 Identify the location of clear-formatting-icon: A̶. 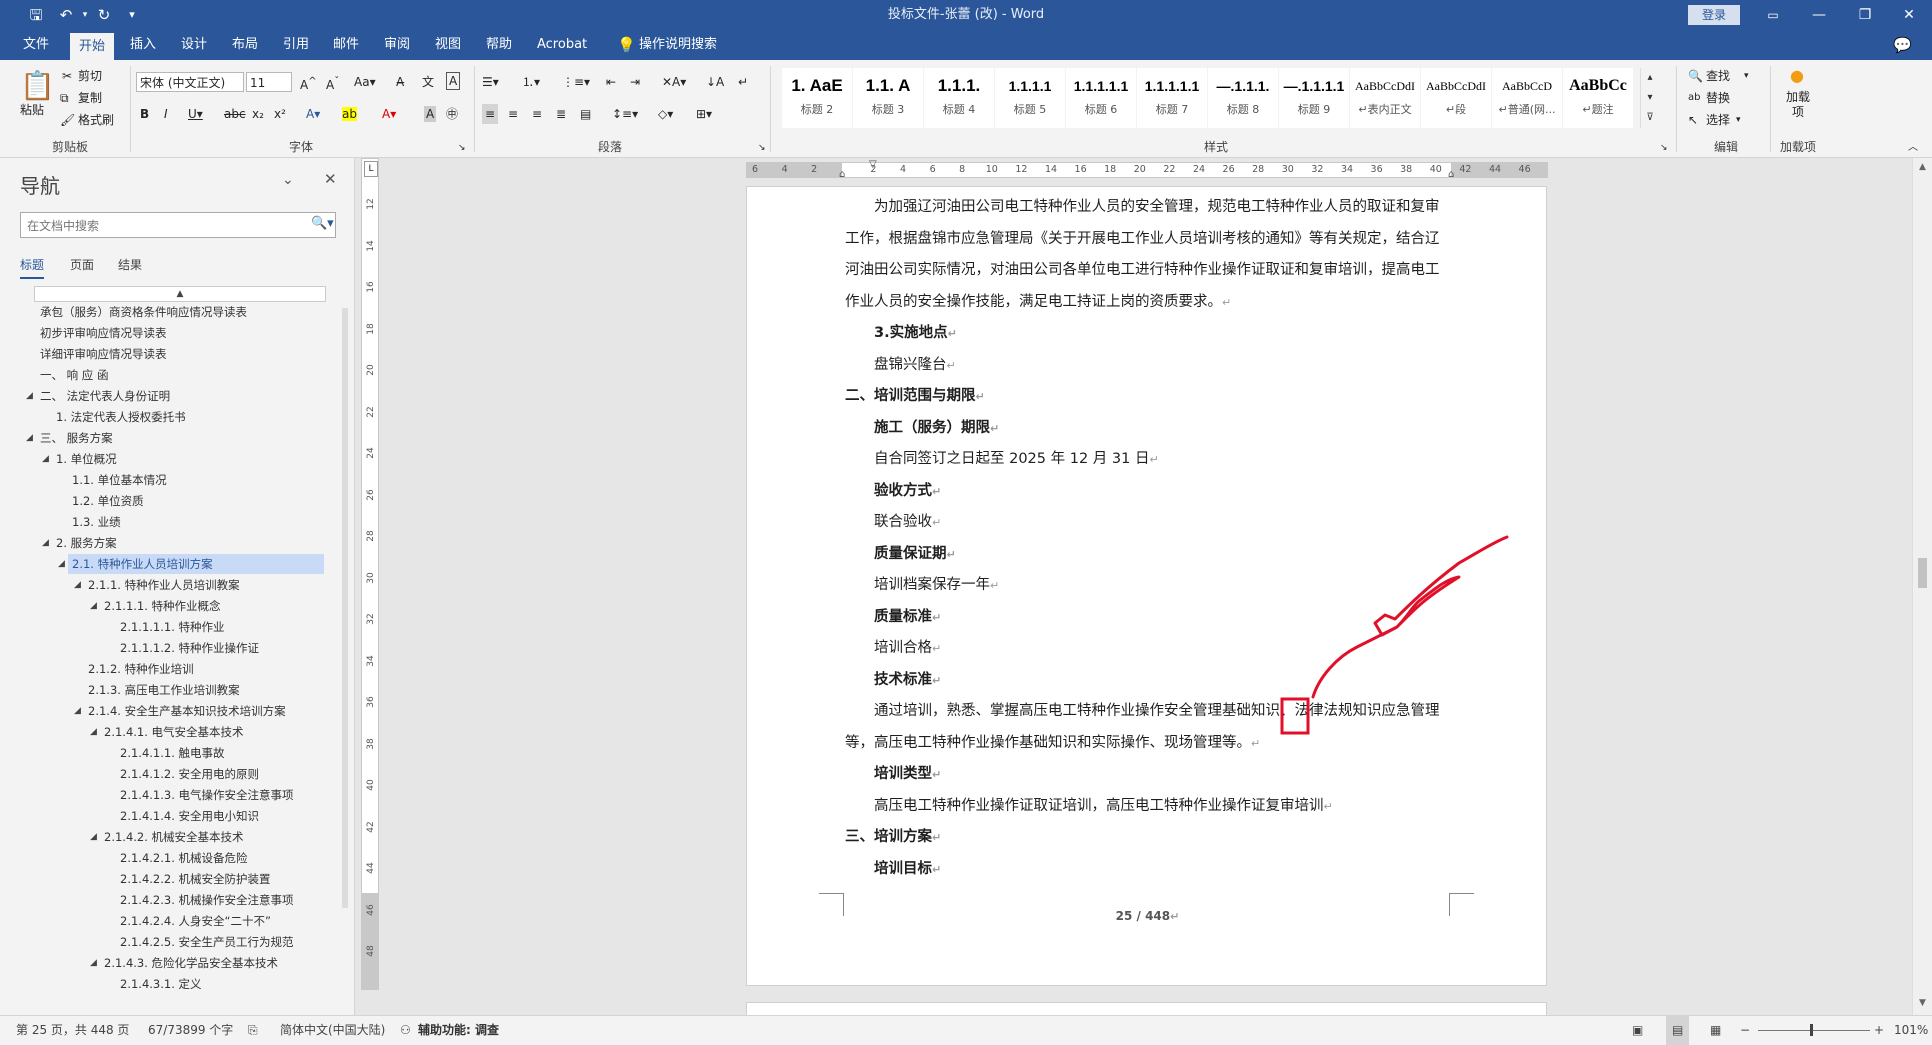
(400, 82).